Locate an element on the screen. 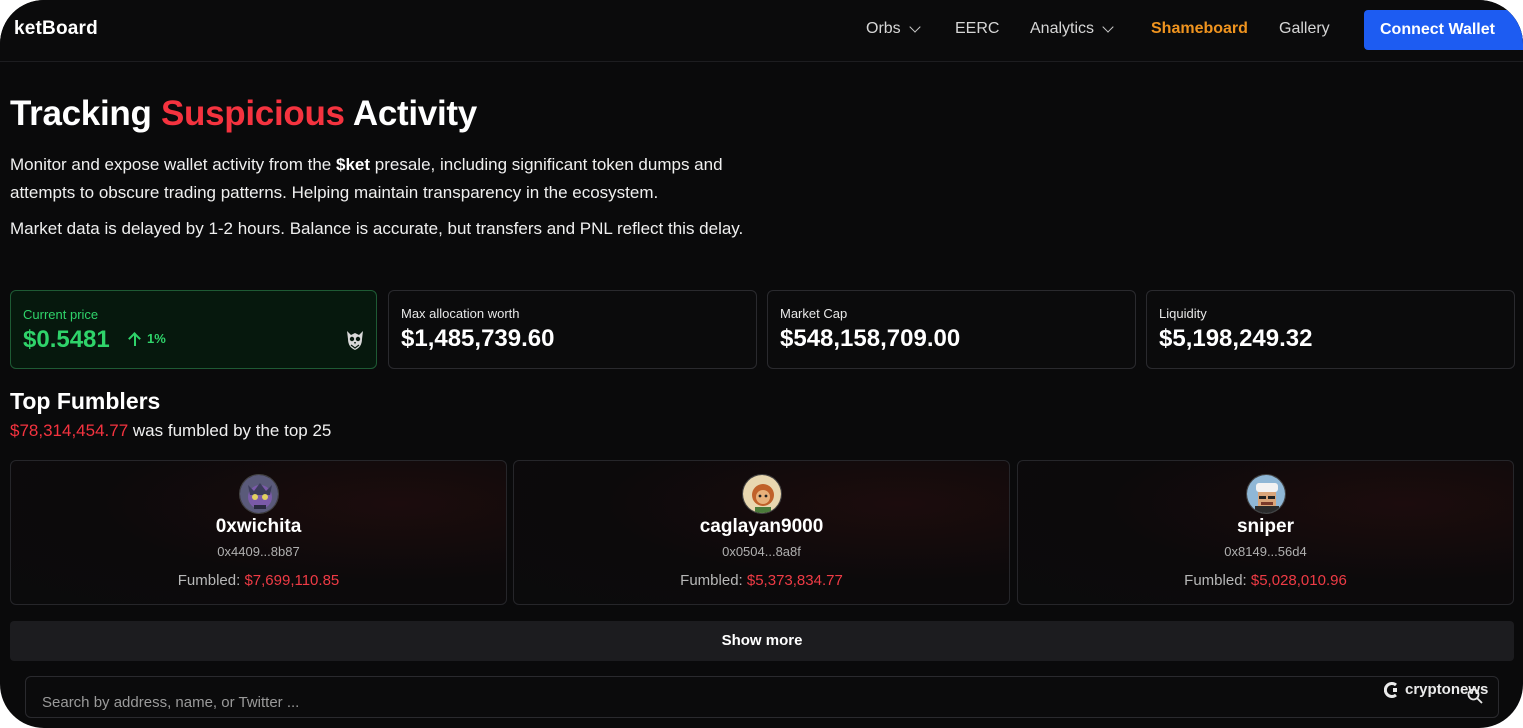  search-input is located at coordinates (762, 697).